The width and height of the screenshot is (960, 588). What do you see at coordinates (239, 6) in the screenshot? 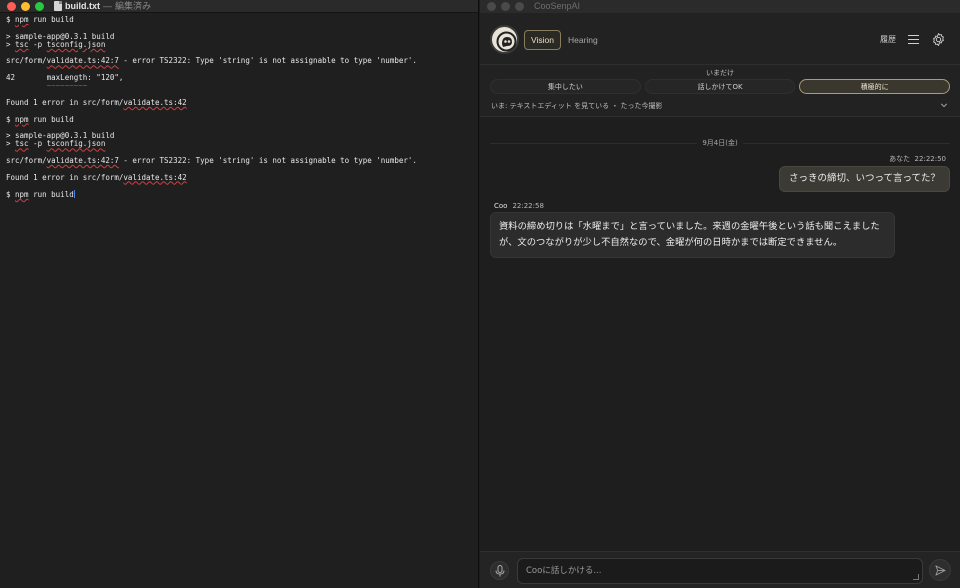
I see `editor-titlebar: build.txt — 編集済み` at bounding box center [239, 6].